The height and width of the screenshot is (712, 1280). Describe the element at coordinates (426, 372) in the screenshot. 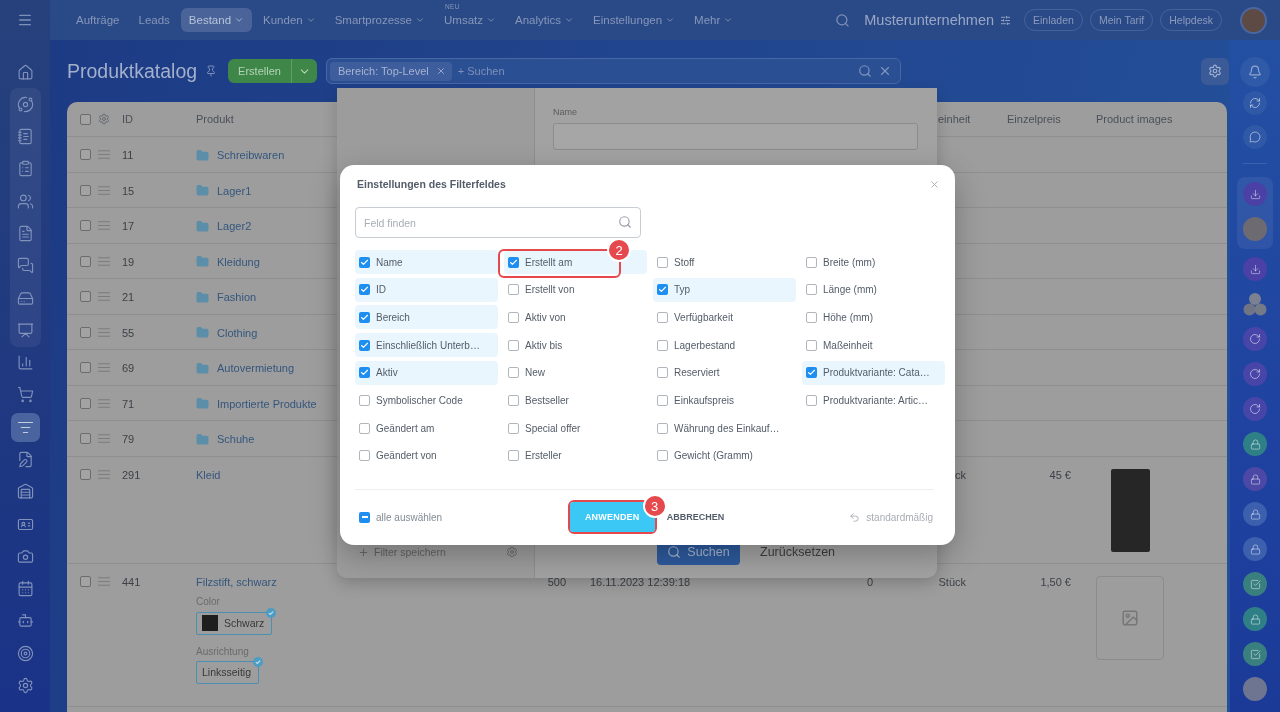

I see `field-option: Aktiv` at that location.